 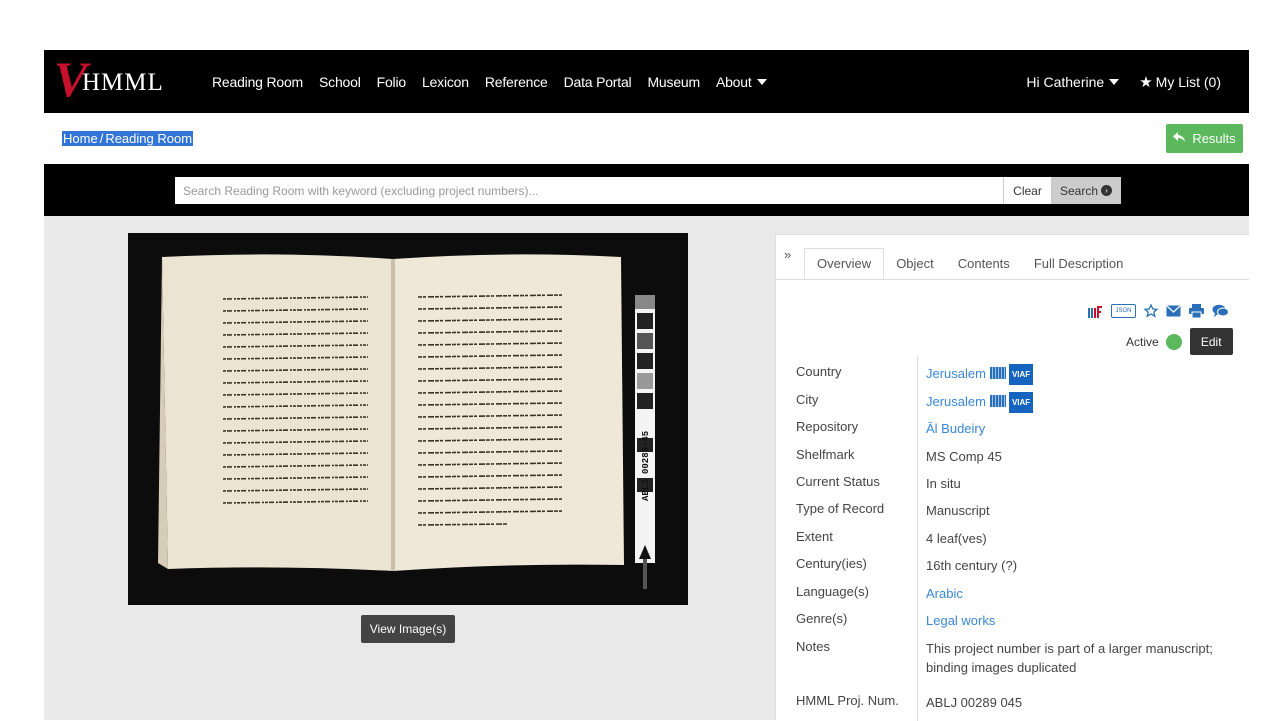 What do you see at coordinates (972, 565) in the screenshot?
I see `field-value: 16th century (?)` at bounding box center [972, 565].